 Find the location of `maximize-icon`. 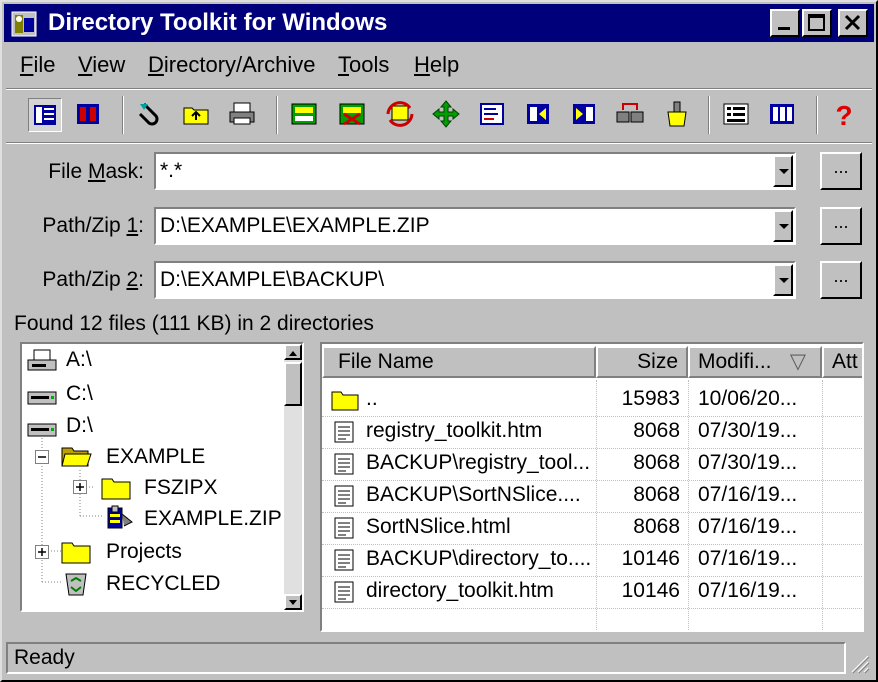

maximize-icon is located at coordinates (816, 22).